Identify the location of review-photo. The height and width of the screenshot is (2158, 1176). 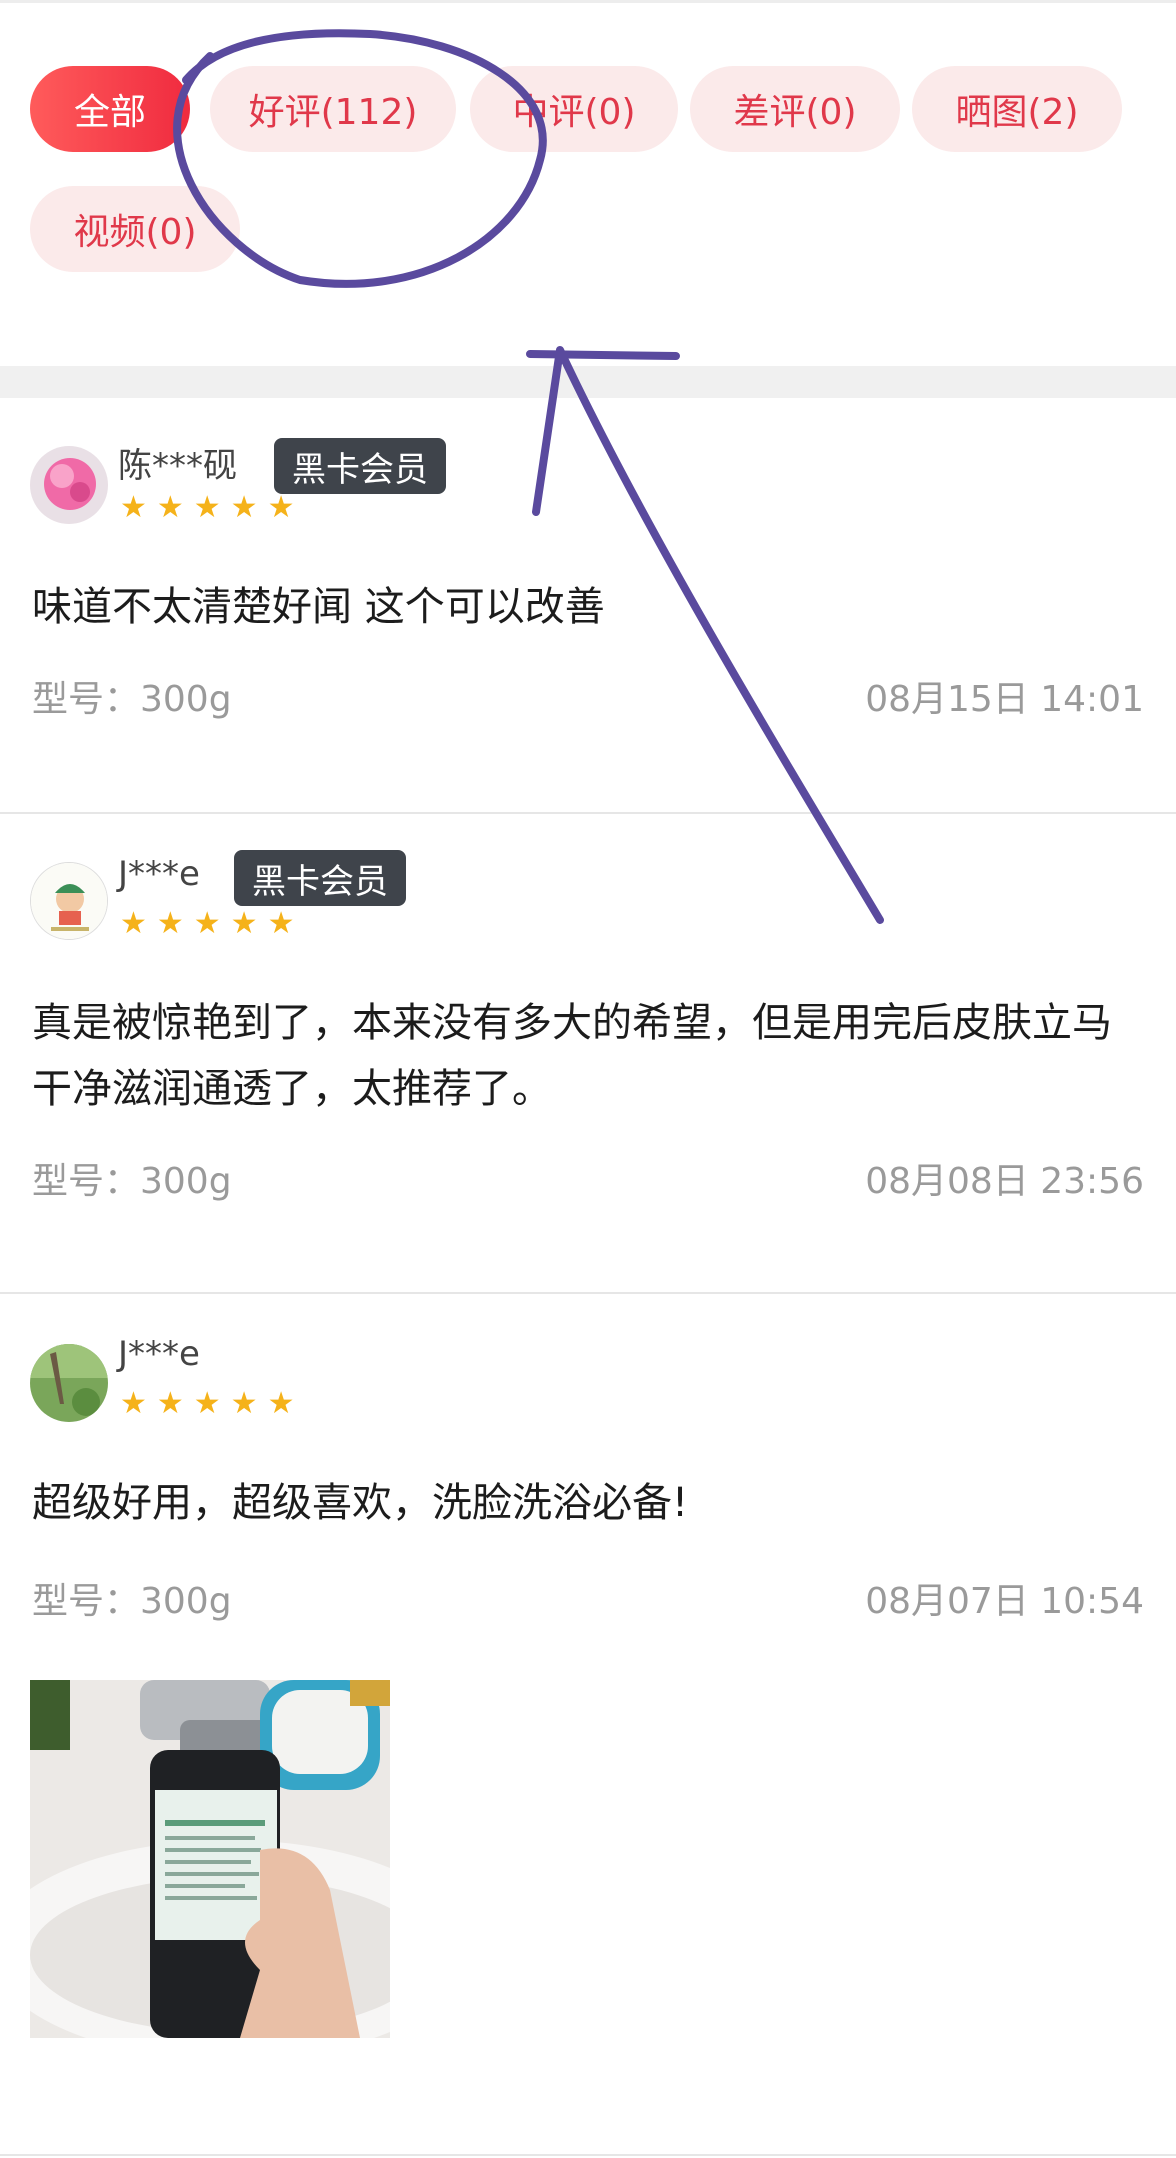
(210, 1859).